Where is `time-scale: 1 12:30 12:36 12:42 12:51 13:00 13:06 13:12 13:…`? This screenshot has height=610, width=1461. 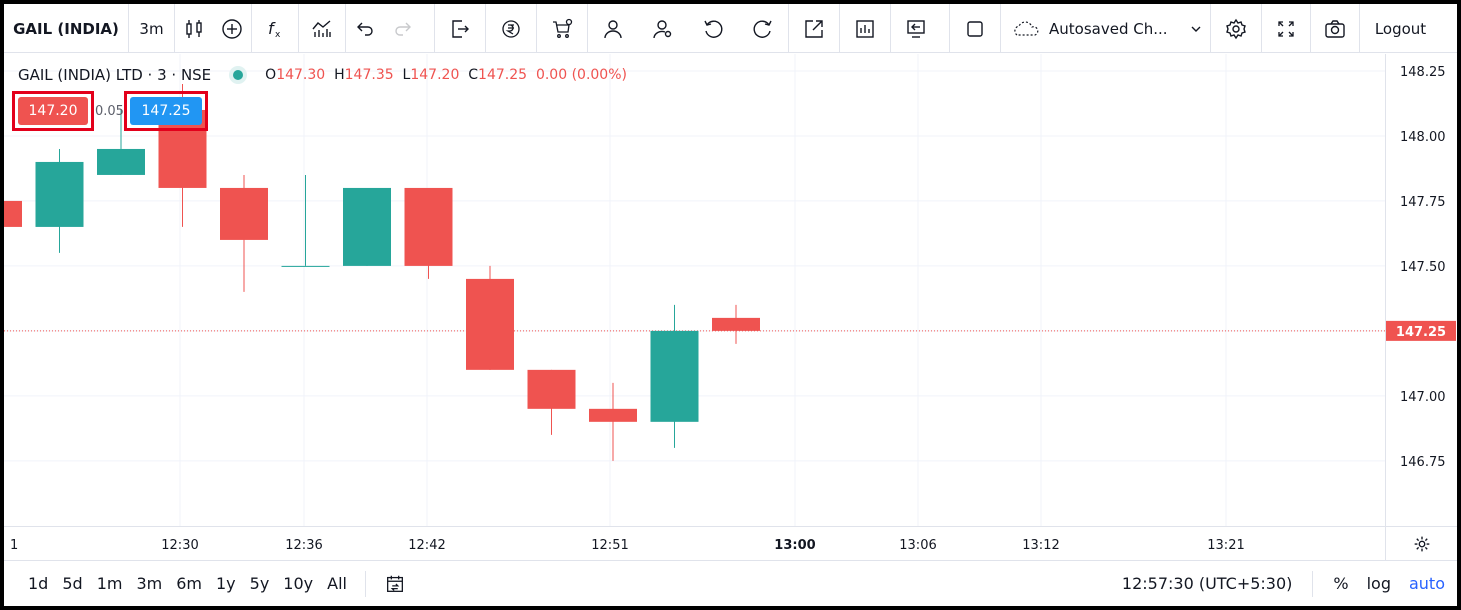 time-scale: 1 12:30 12:36 12:42 12:51 13:00 13:06 13:12 13:… is located at coordinates (694, 543).